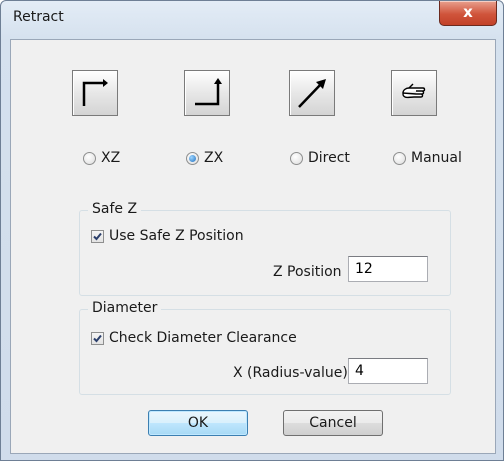 This screenshot has width=504, height=461. I want to click on use-safe-z-label: Use Safe Z Position, so click(176, 236).